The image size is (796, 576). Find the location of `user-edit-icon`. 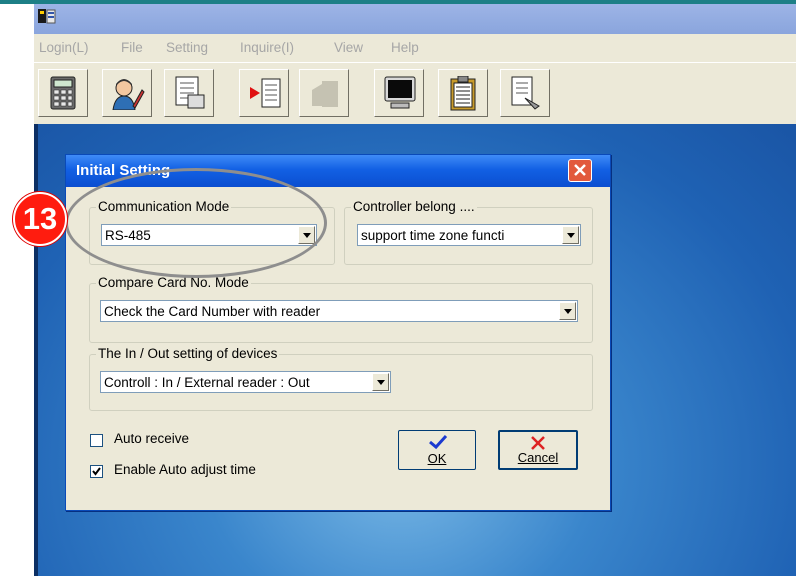

user-edit-icon is located at coordinates (128, 94).